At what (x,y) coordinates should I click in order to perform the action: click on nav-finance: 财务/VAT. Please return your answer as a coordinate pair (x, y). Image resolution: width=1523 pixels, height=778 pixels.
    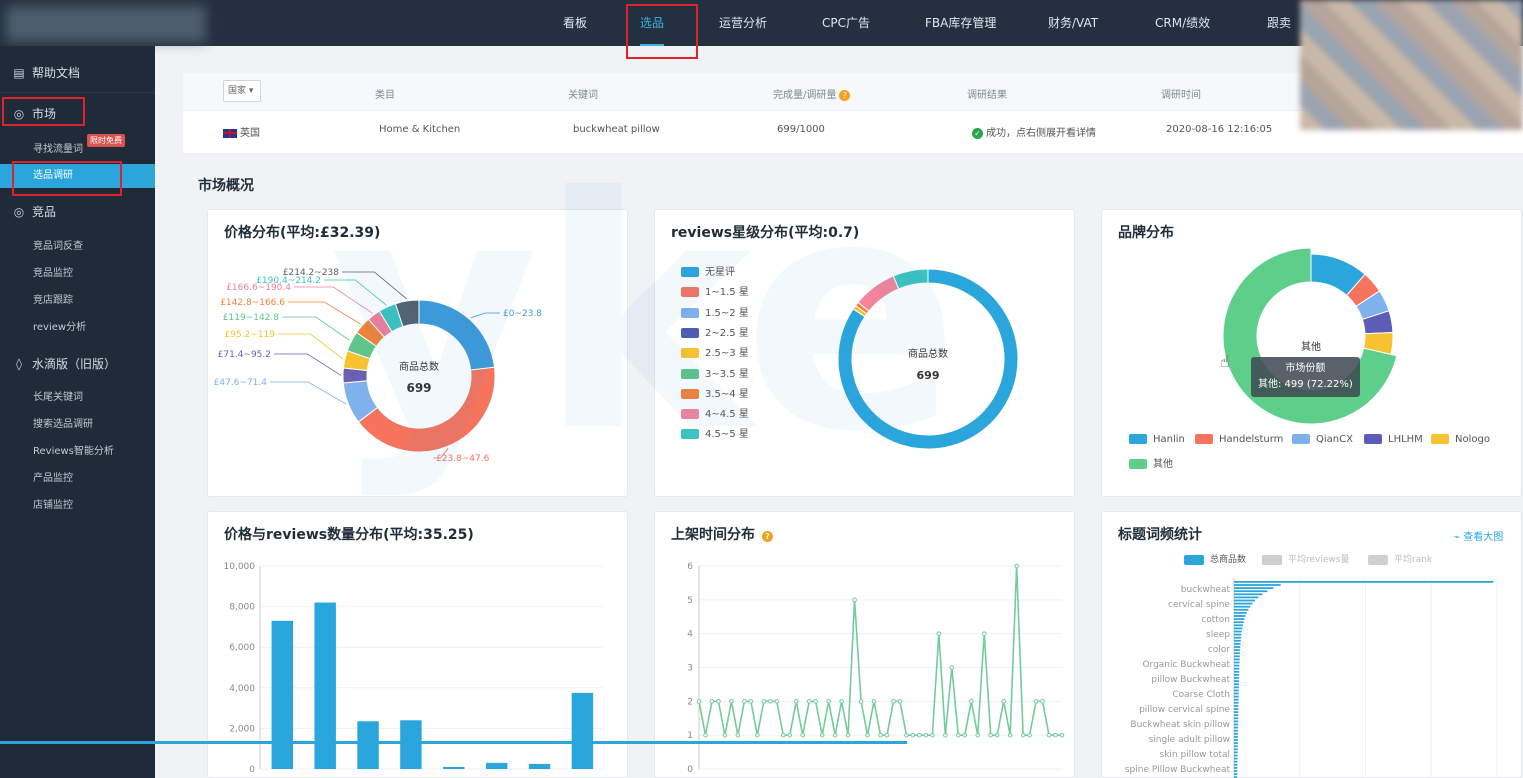
    Looking at the image, I should click on (1073, 23).